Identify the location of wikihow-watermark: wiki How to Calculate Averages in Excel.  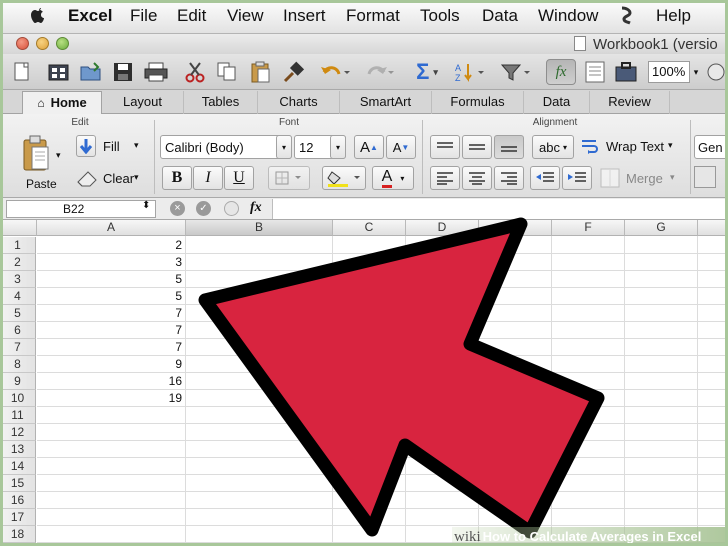
(590, 536).